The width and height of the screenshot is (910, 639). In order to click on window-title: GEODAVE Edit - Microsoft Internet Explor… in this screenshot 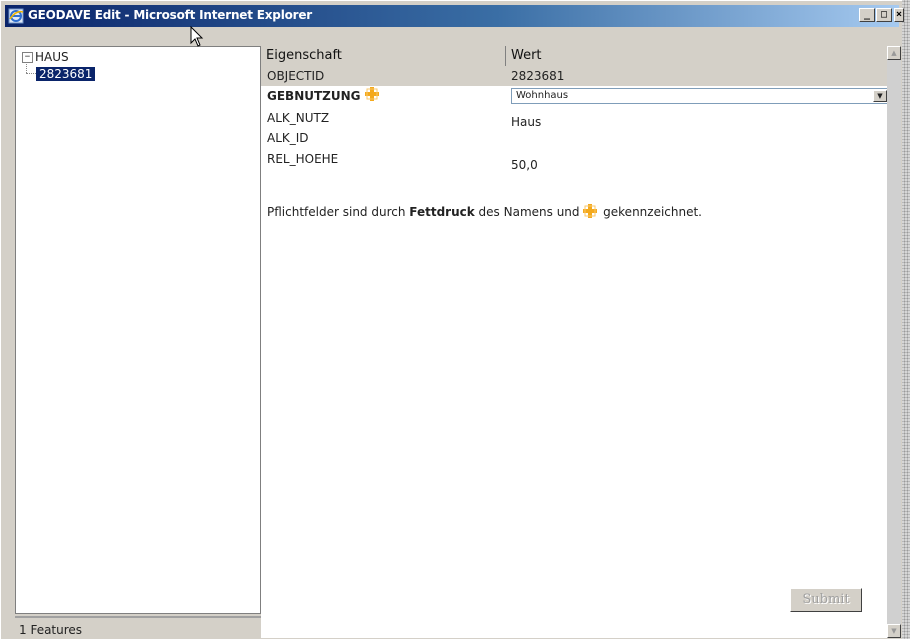, I will do `click(170, 15)`.